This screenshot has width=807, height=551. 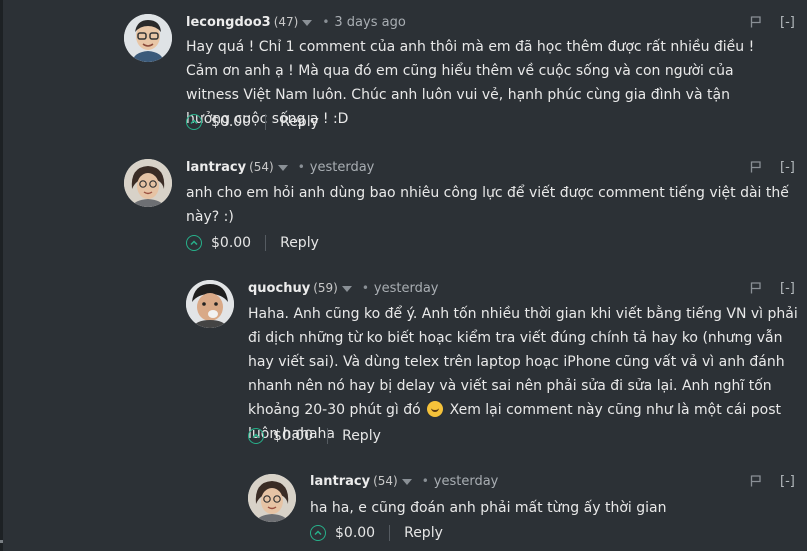 I want to click on comment-header: lecongdoo3 (47) • 3 days ago, so click(x=296, y=22).